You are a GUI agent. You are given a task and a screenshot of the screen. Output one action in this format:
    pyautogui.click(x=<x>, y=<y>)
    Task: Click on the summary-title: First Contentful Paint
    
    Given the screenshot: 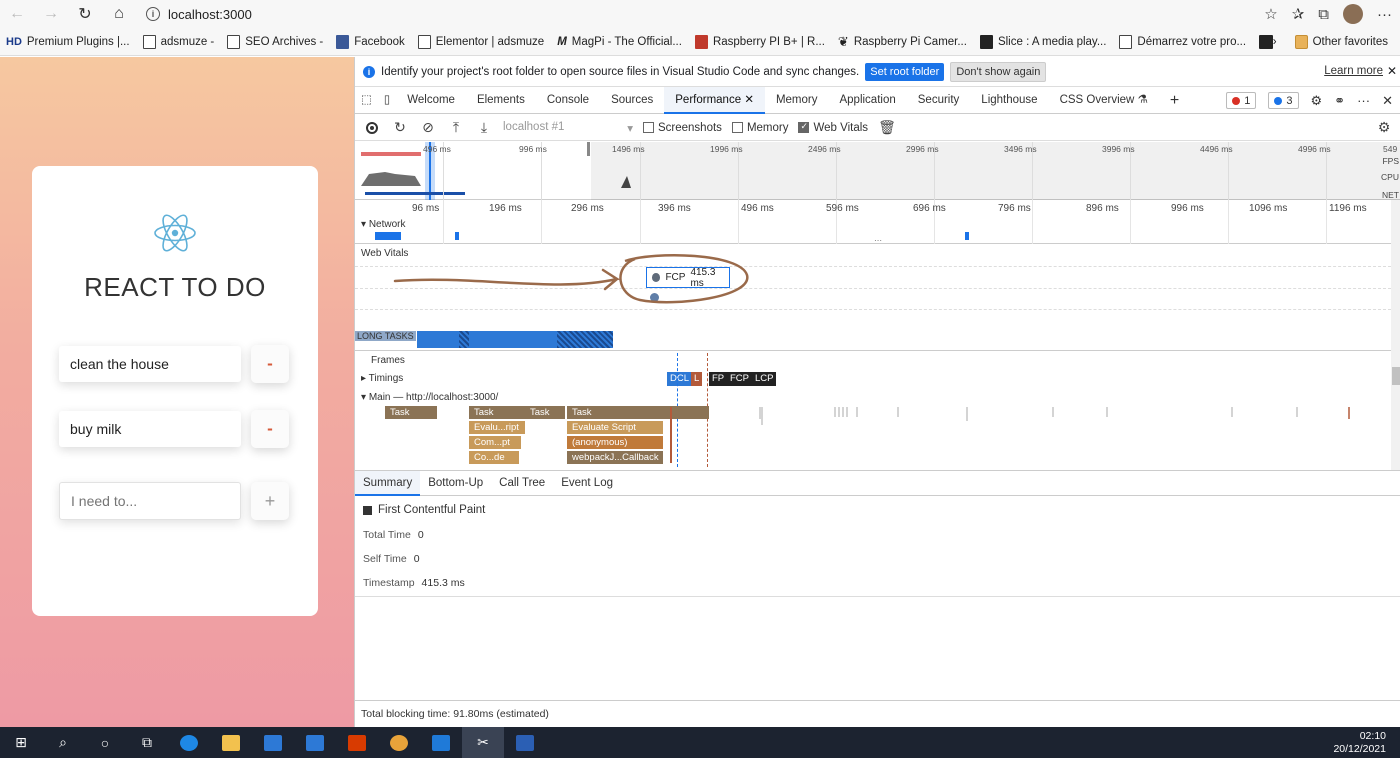 What is the action you would take?
    pyautogui.click(x=424, y=510)
    